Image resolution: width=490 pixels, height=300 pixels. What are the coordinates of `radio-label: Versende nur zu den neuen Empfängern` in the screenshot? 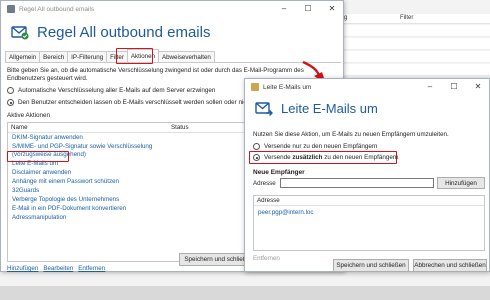 It's located at (321, 146).